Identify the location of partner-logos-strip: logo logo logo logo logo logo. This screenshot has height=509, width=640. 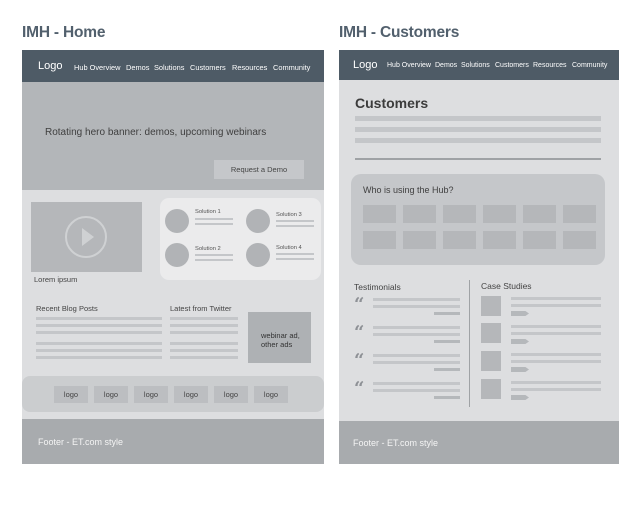
(173, 394).